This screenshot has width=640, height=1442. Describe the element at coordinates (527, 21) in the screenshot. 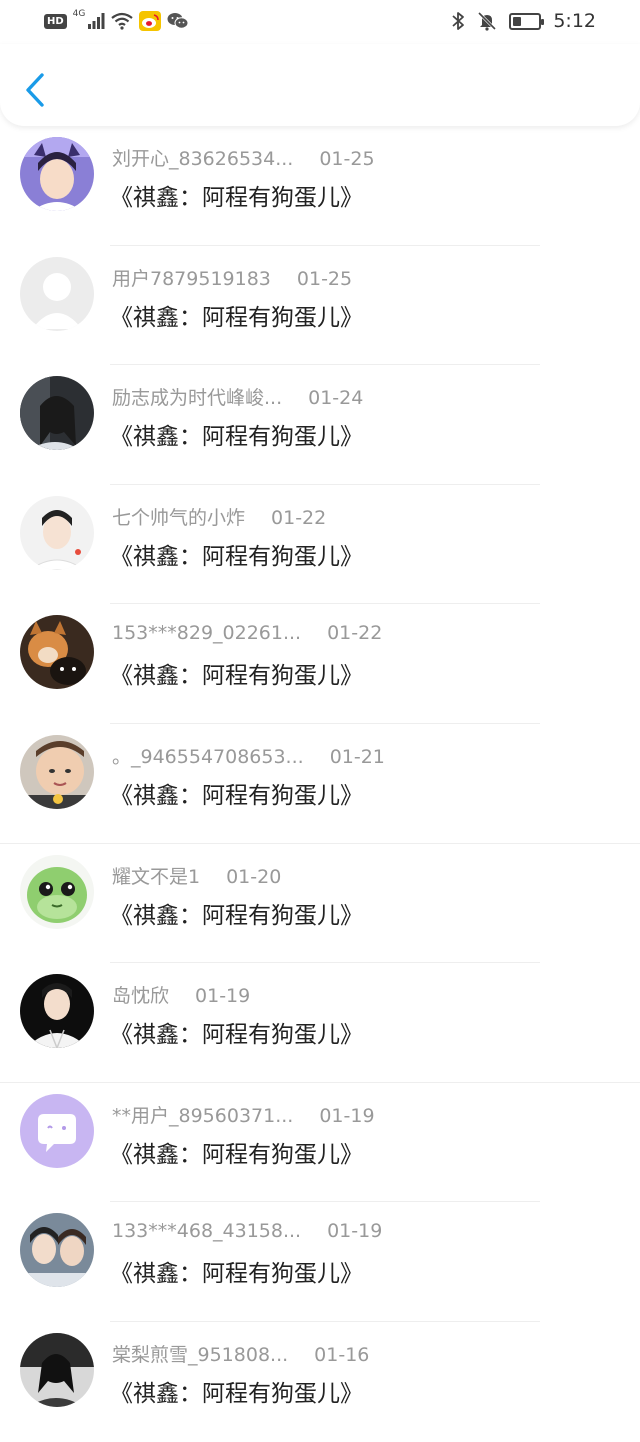

I see `battery-icon` at that location.